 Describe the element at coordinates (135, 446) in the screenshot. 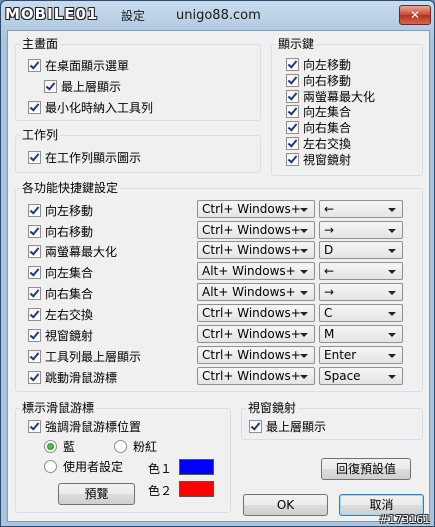

I see `radio-pink: 粉紅` at that location.